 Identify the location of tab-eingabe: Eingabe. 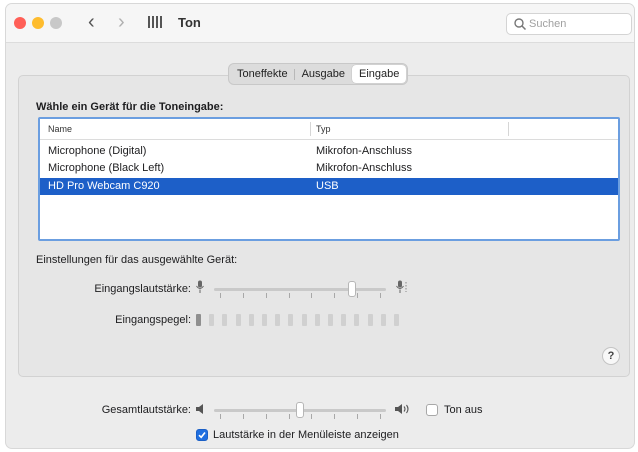
(379, 74).